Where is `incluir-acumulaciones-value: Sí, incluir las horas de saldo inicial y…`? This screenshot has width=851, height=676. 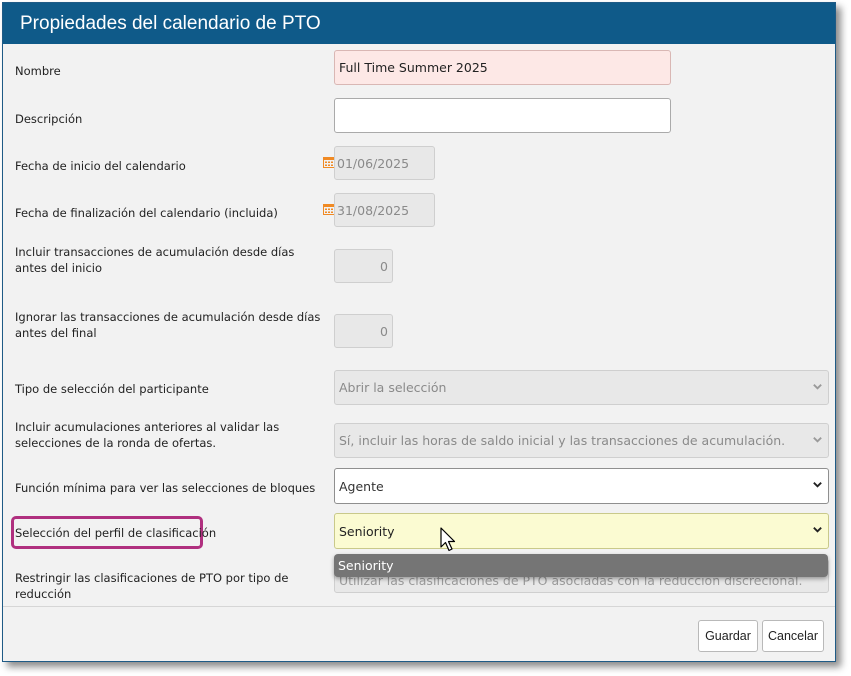
incluir-acumulaciones-value: Sí, incluir las horas de saldo inicial y… is located at coordinates (562, 440).